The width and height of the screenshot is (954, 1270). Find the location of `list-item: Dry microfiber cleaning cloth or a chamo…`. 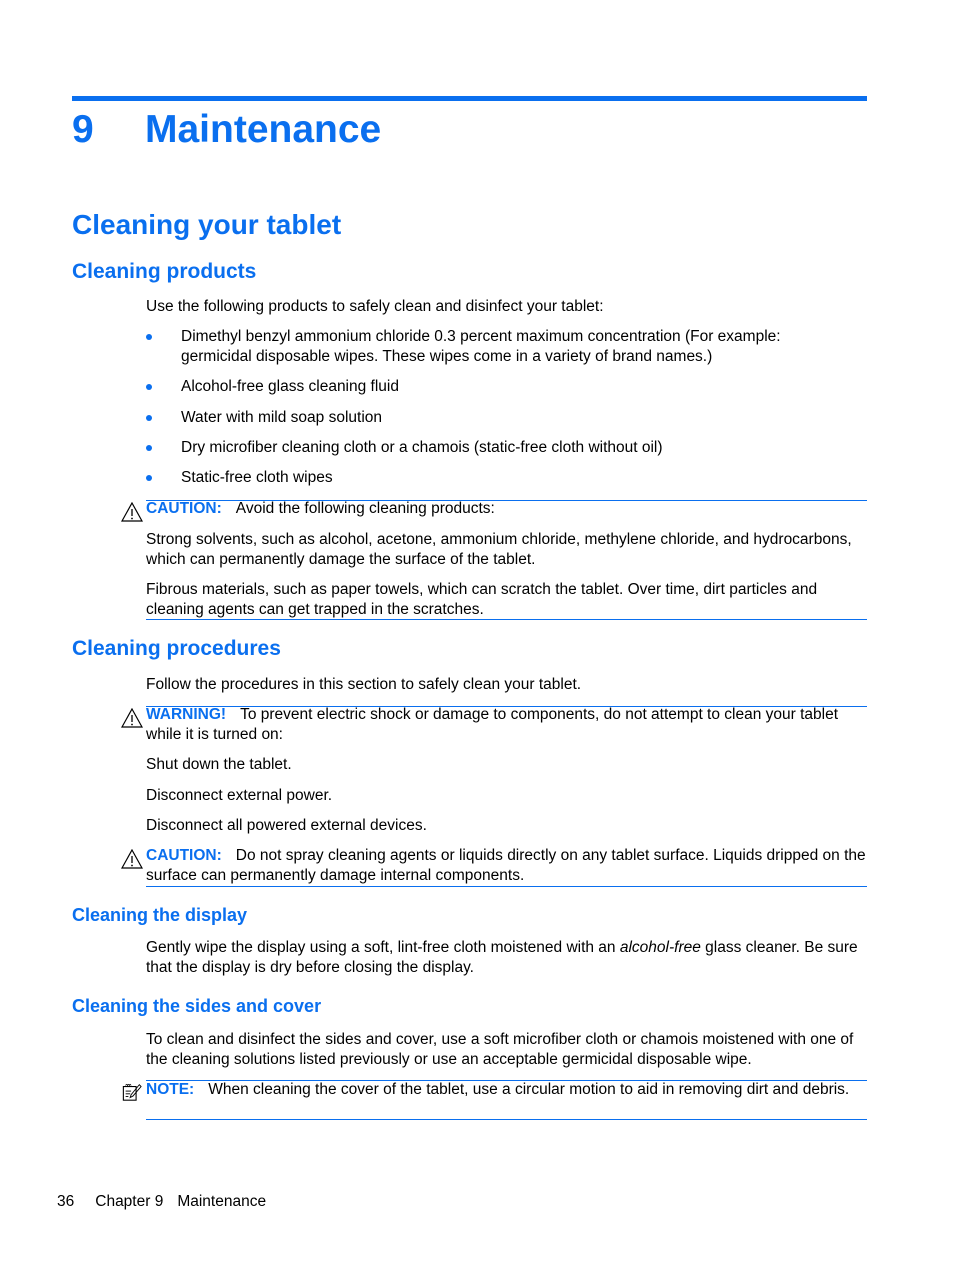

list-item: Dry microfiber cleaning cloth or a chamo… is located at coordinates (477, 448).